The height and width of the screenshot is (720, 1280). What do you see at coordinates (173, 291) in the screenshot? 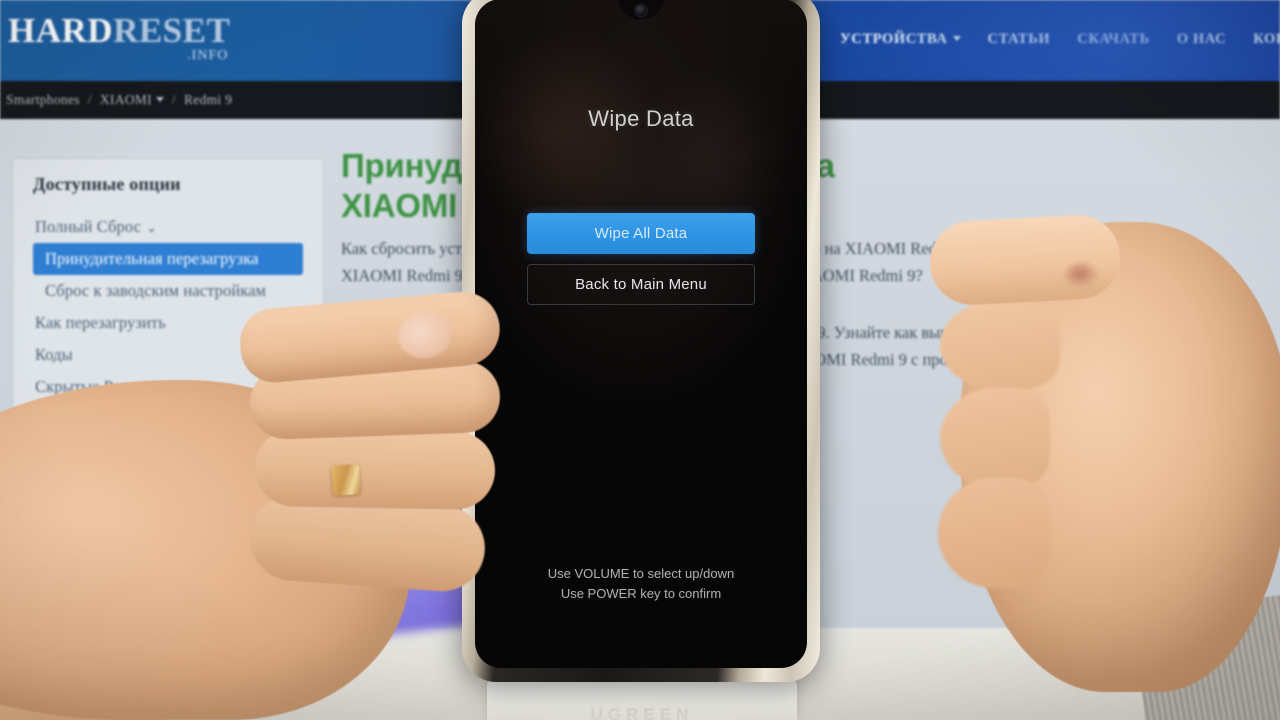
I see `sidebar-item-factory-reset: Сброс к заводским настройкам` at bounding box center [173, 291].